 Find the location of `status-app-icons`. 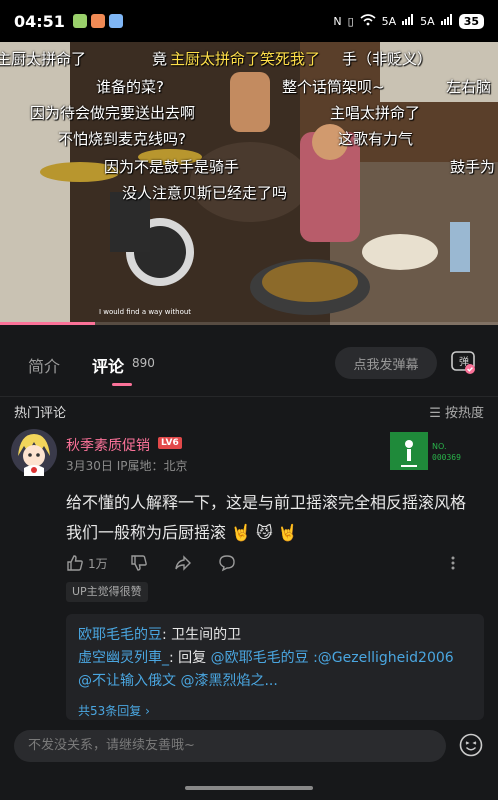

status-app-icons is located at coordinates (97, 21).